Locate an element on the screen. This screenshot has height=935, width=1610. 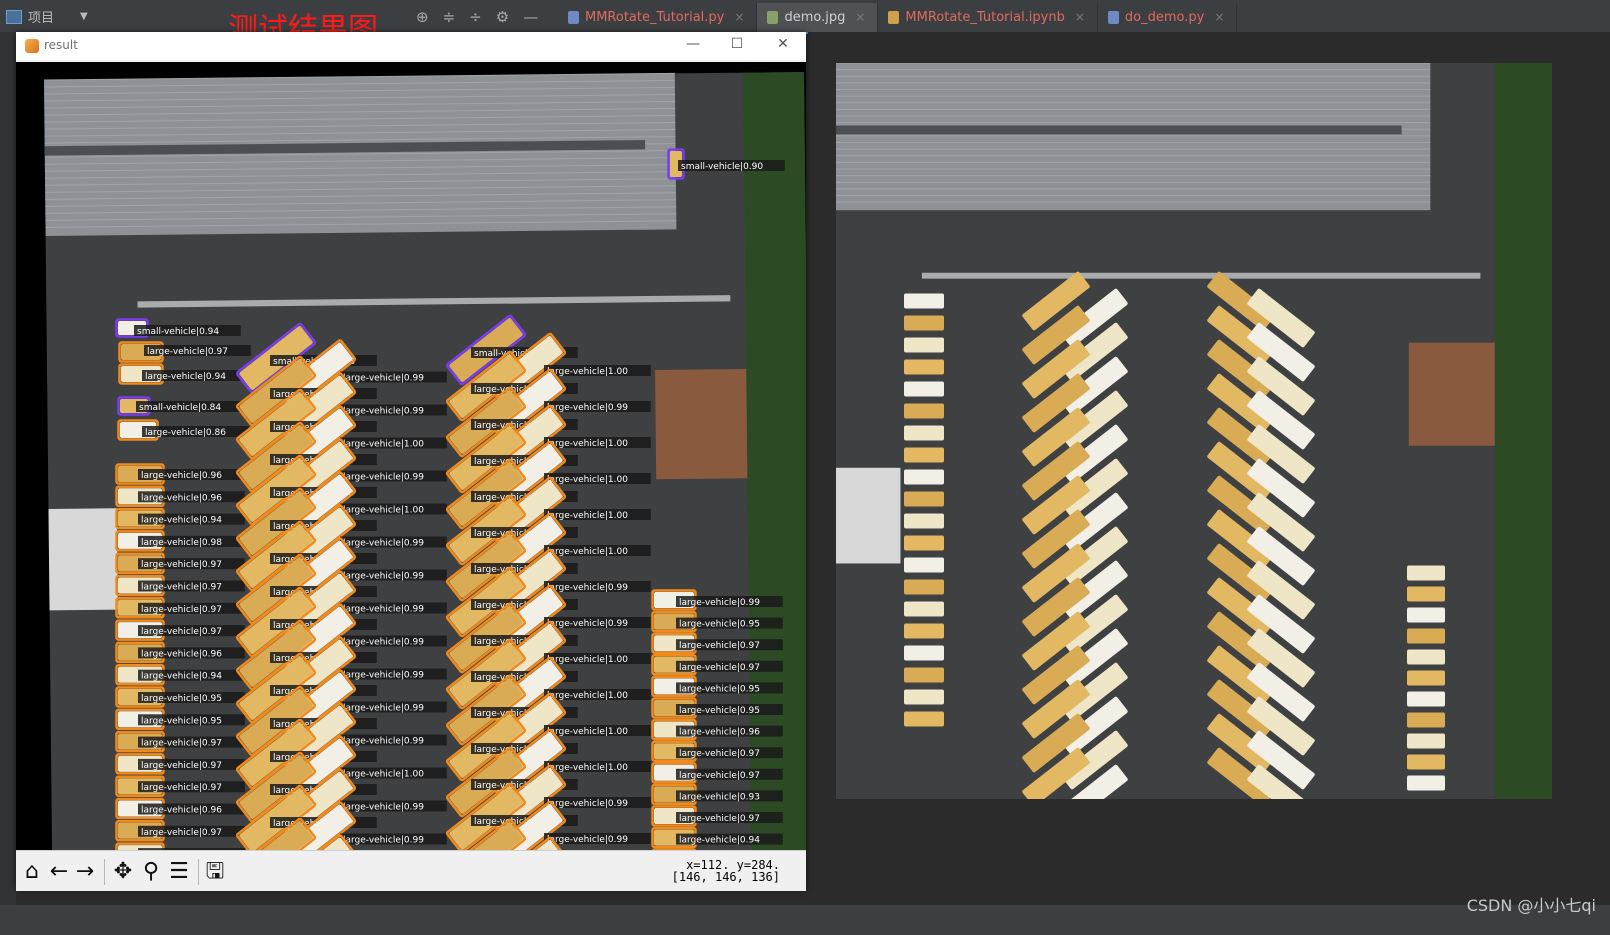
back-icon: ← is located at coordinates (59, 873).